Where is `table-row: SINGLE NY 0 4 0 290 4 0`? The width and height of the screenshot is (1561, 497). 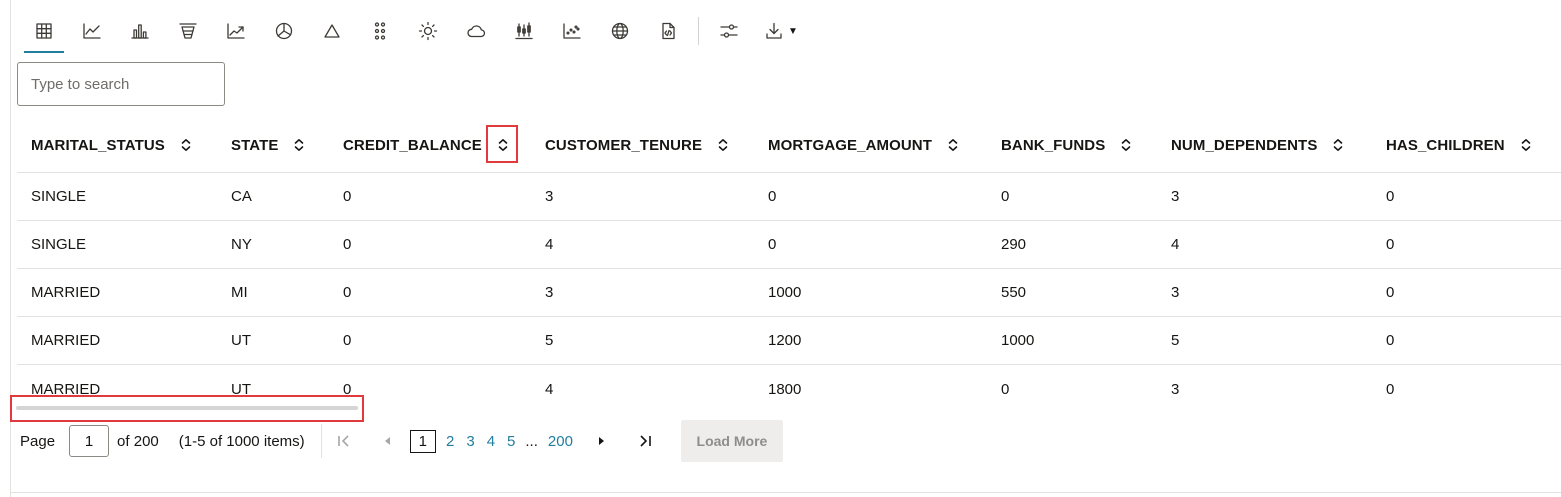 table-row: SINGLE NY 0 4 0 290 4 0 is located at coordinates (789, 245).